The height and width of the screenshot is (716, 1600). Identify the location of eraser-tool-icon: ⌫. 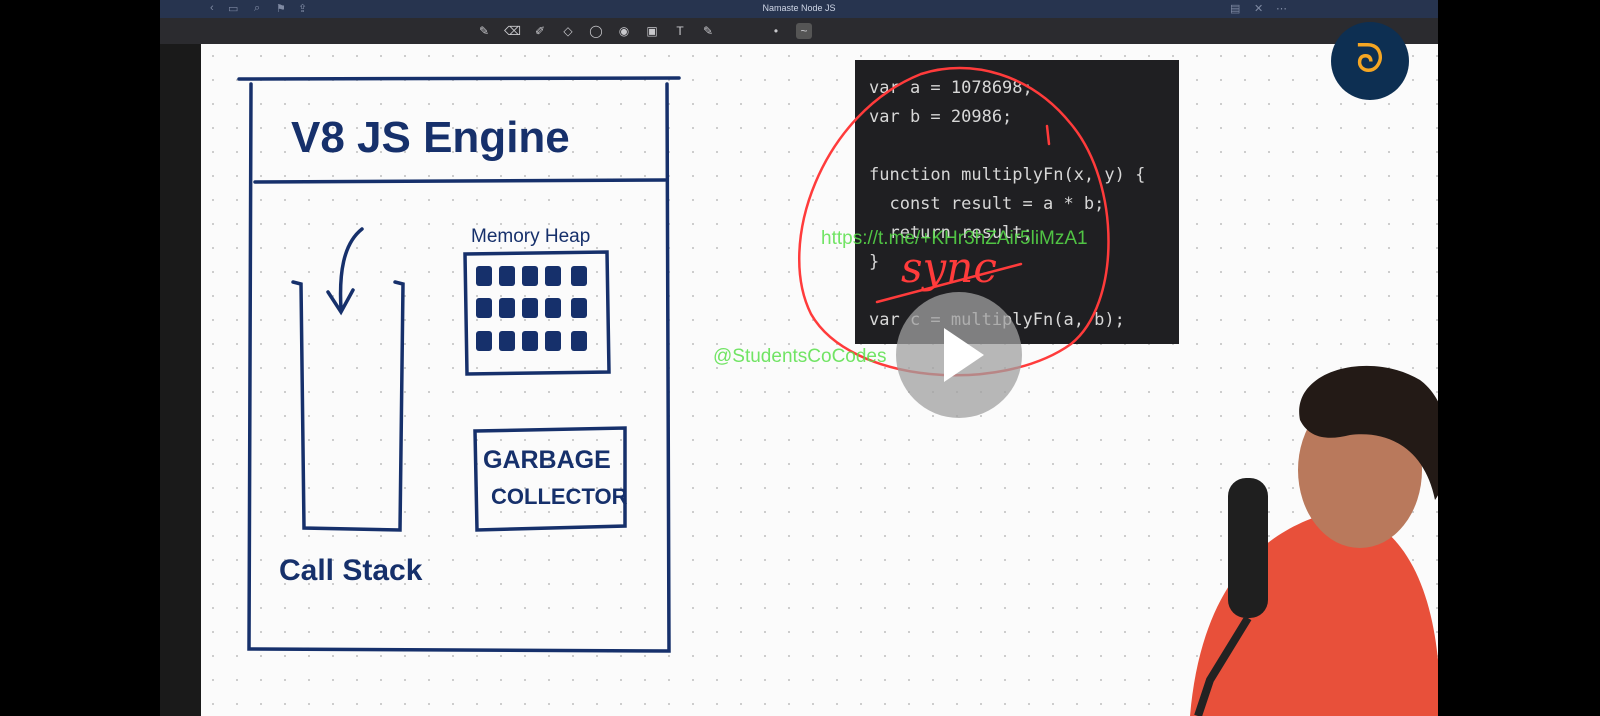
(512, 31).